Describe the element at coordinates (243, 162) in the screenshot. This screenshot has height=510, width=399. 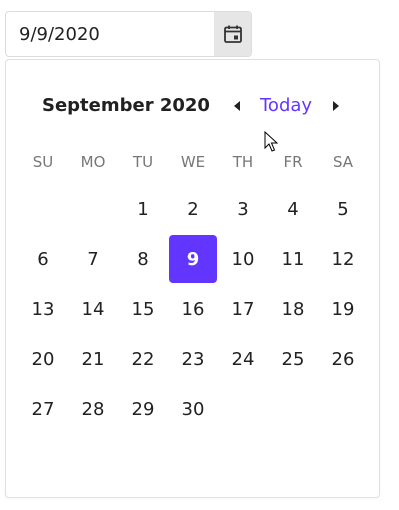
I see `weekday-label: TH` at that location.